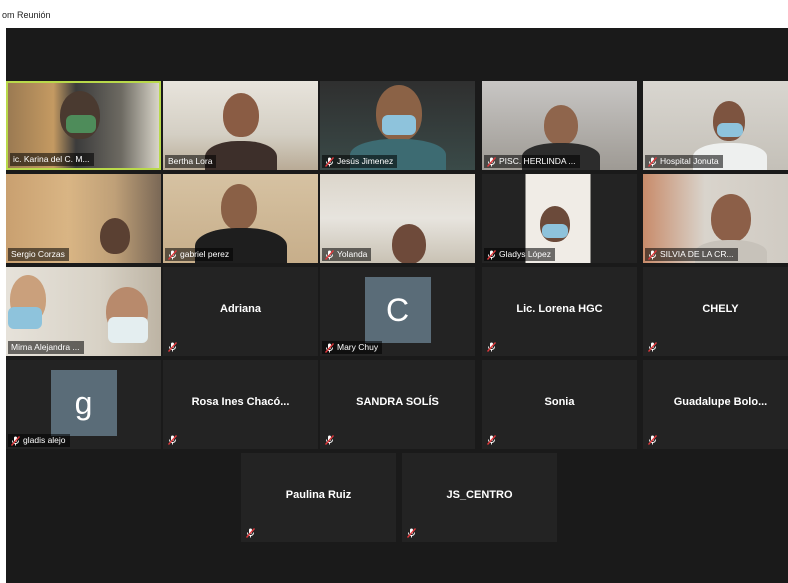 This screenshot has height=583, width=788. Describe the element at coordinates (397, 125) in the screenshot. I see `participant-tile-jesus: Jesús Jimenez` at that location.